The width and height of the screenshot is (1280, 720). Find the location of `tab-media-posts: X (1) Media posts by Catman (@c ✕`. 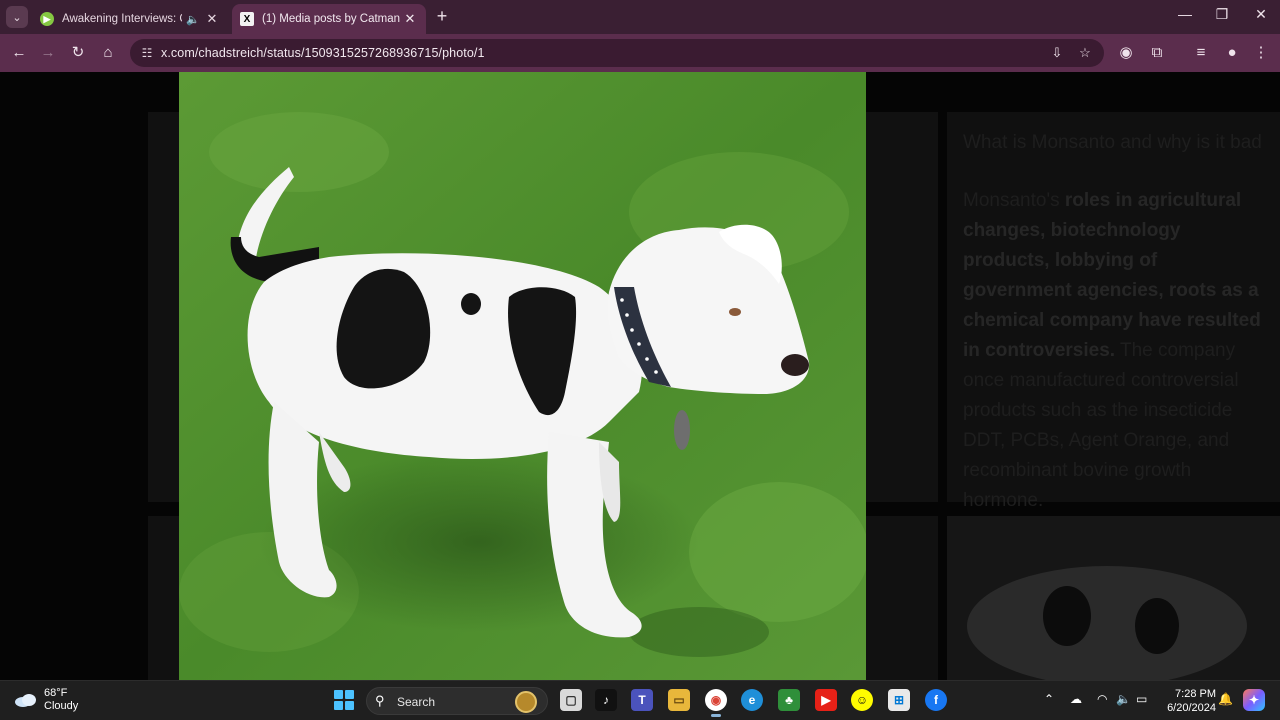

tab-media-posts: X (1) Media posts by Catman (@c ✕ is located at coordinates (329, 19).